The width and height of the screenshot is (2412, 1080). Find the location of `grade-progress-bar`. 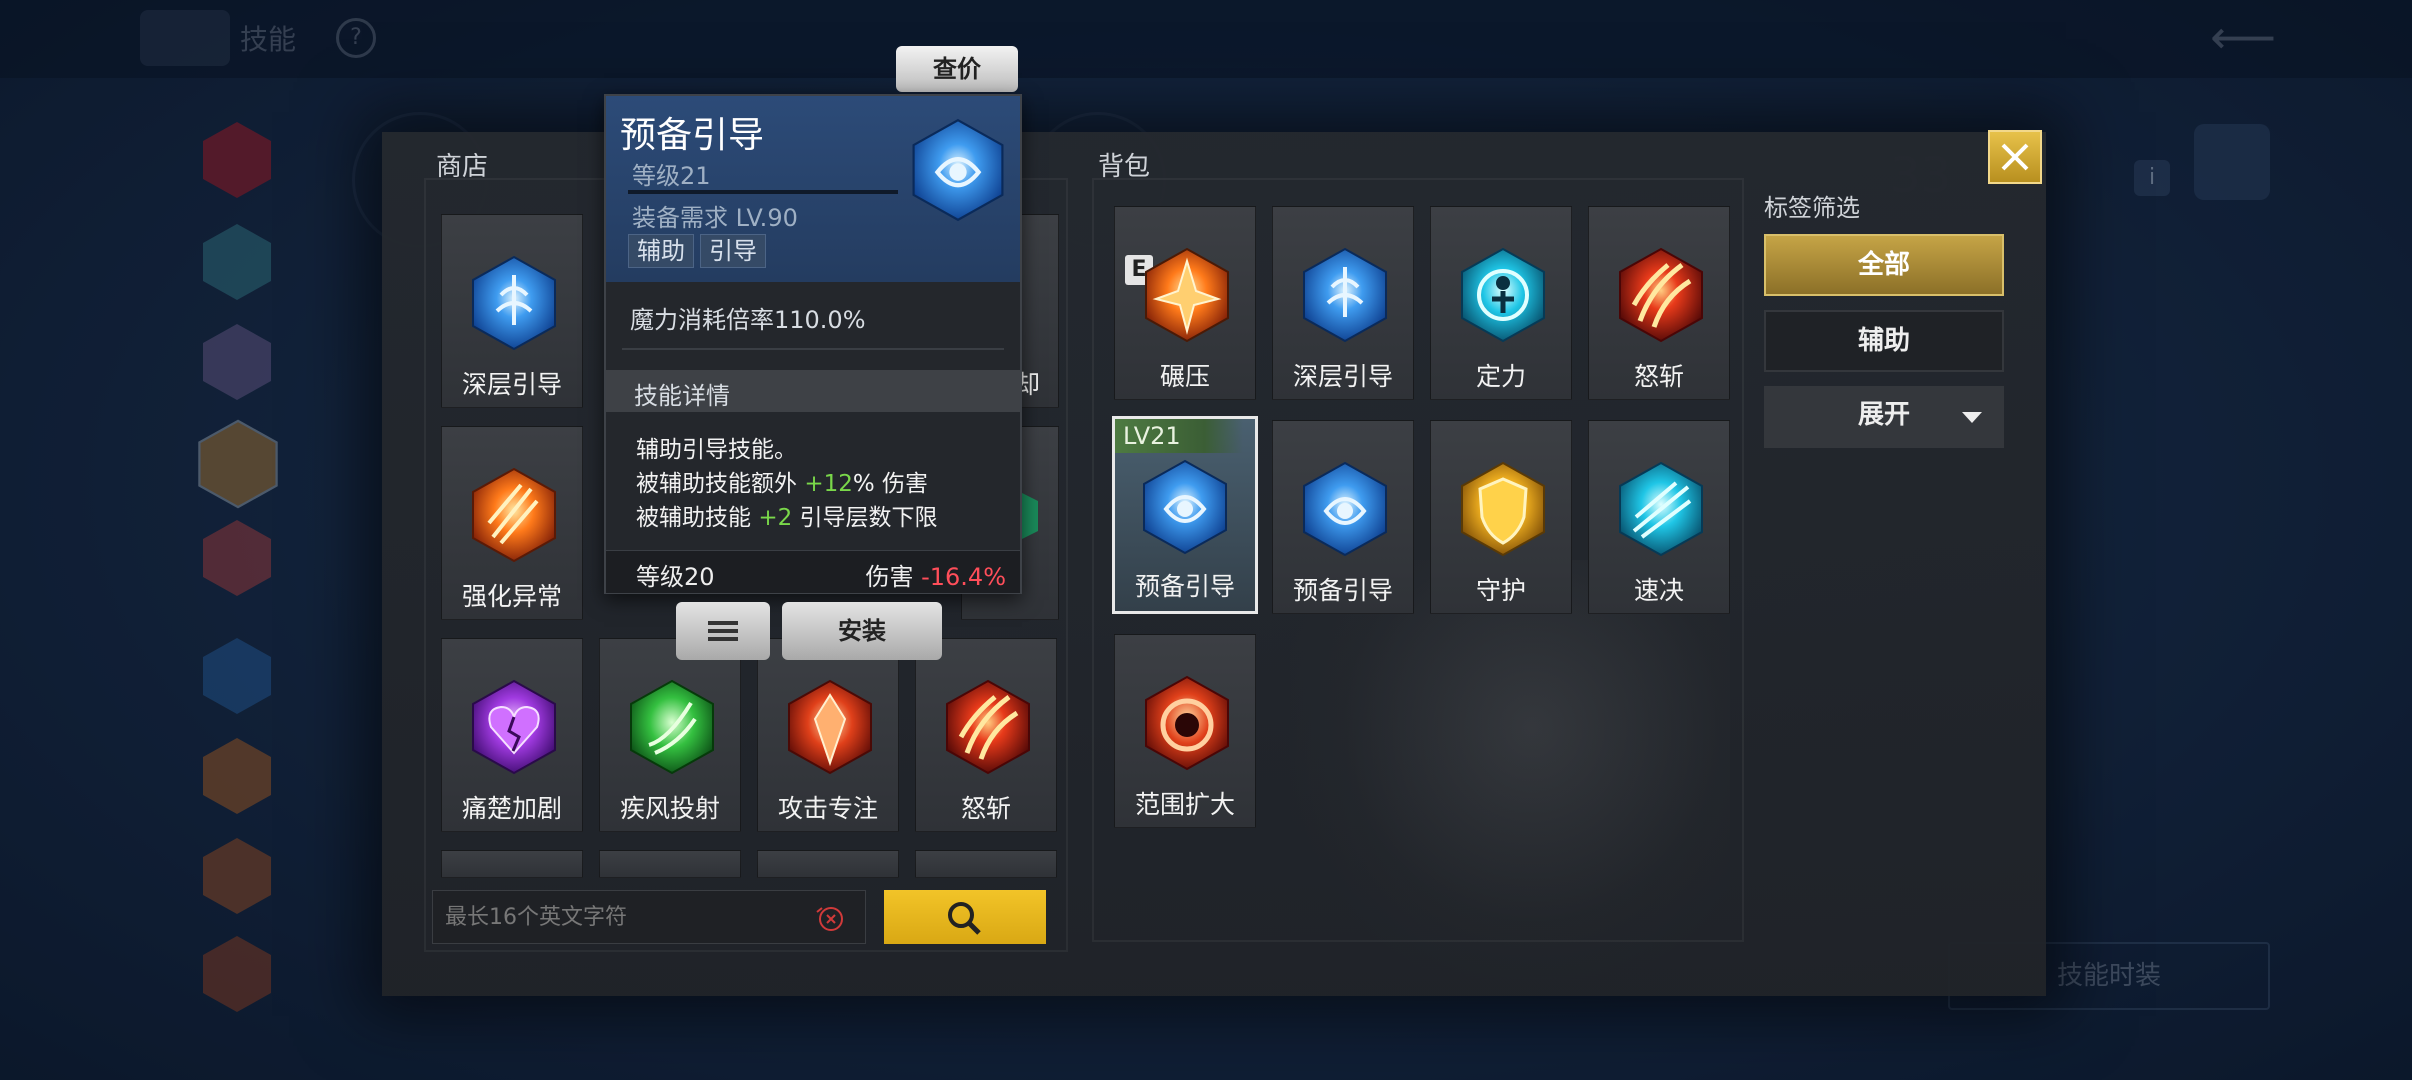

grade-progress-bar is located at coordinates (763, 192).